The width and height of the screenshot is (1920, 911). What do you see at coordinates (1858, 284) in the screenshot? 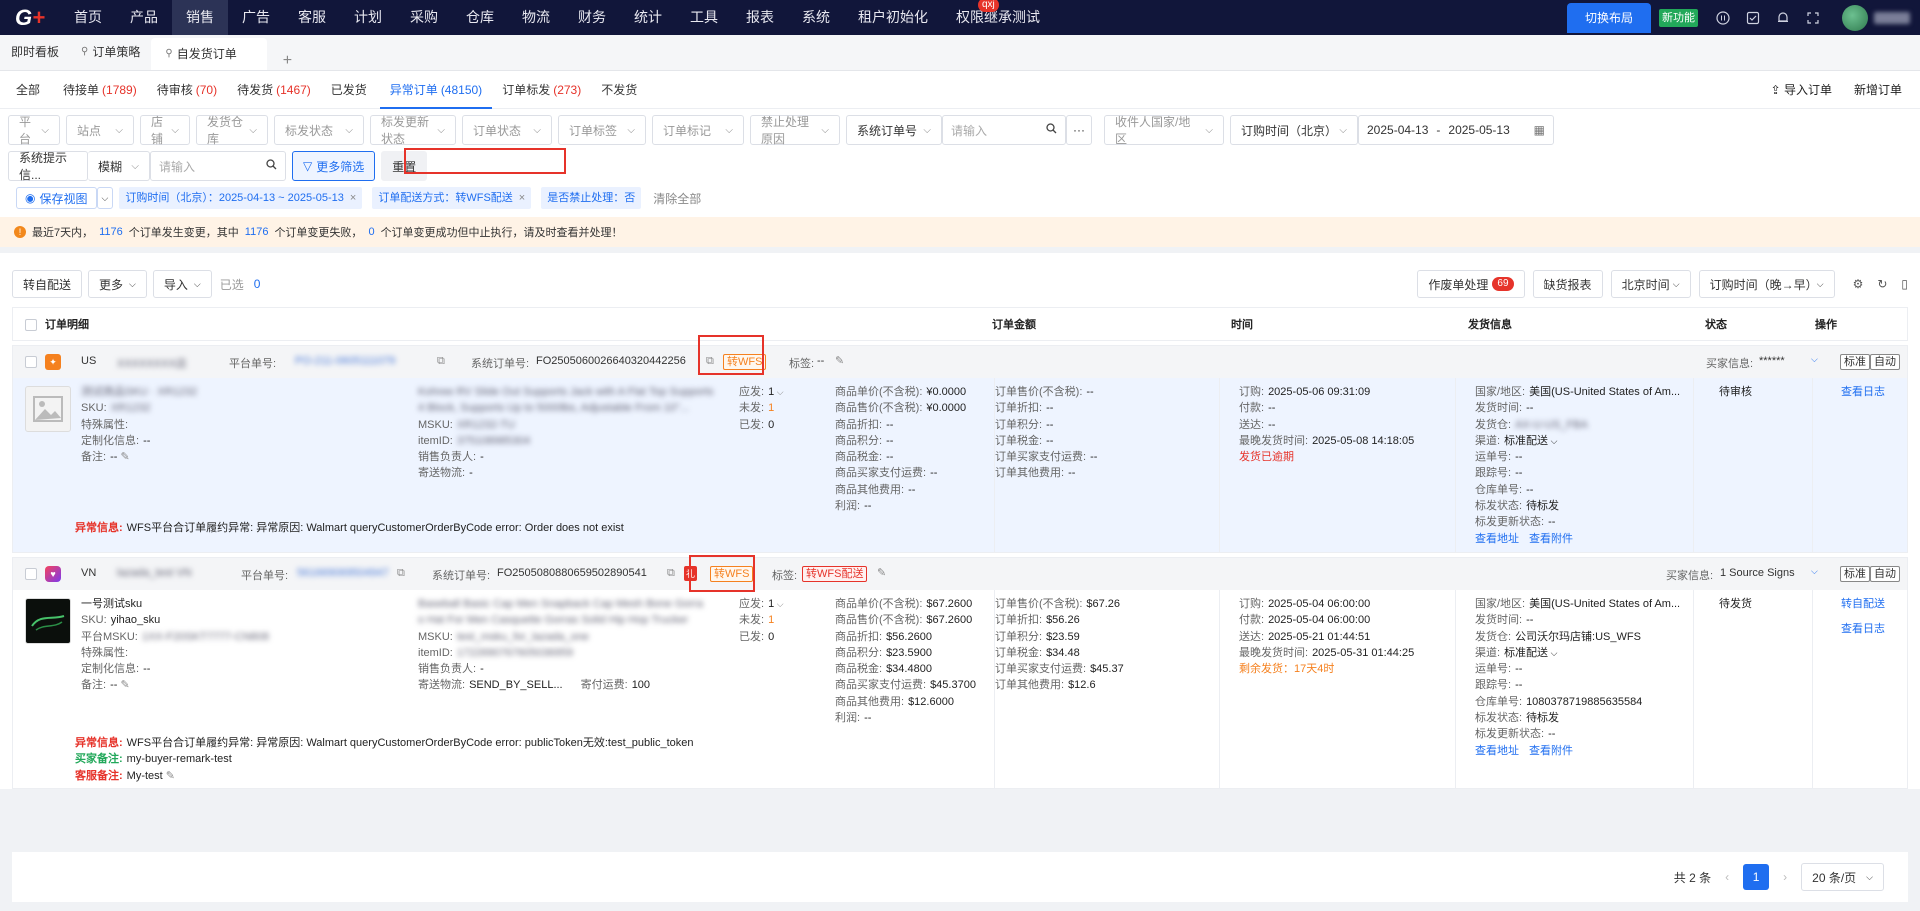
I see `settings-icon: ⚙` at bounding box center [1858, 284].